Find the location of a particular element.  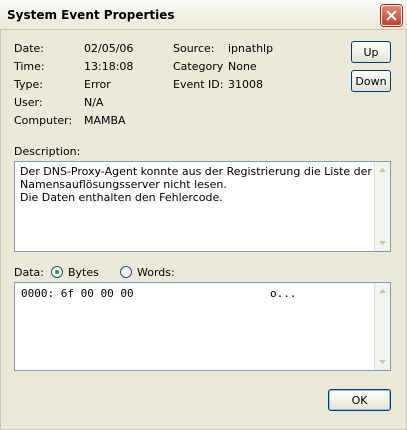

date-value: 02/05/06 is located at coordinates (109, 48).